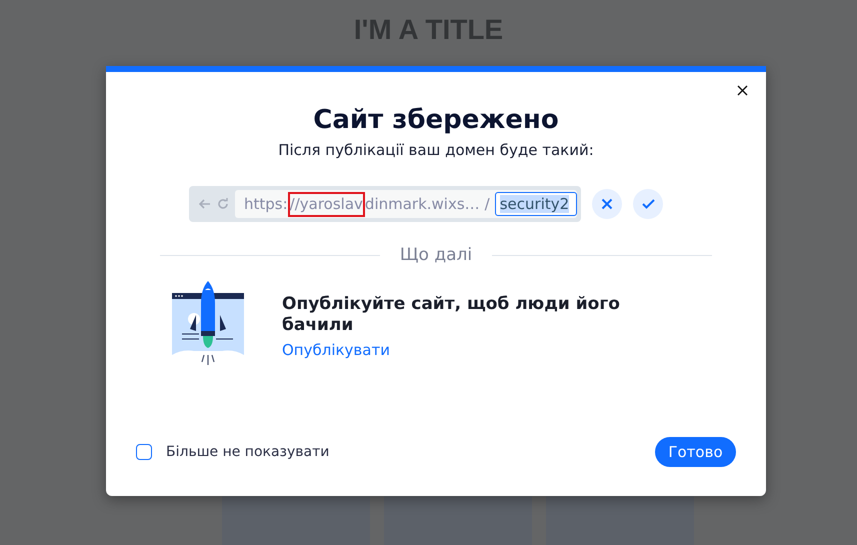 The width and height of the screenshot is (857, 545). I want to click on done-button: Готово, so click(695, 452).